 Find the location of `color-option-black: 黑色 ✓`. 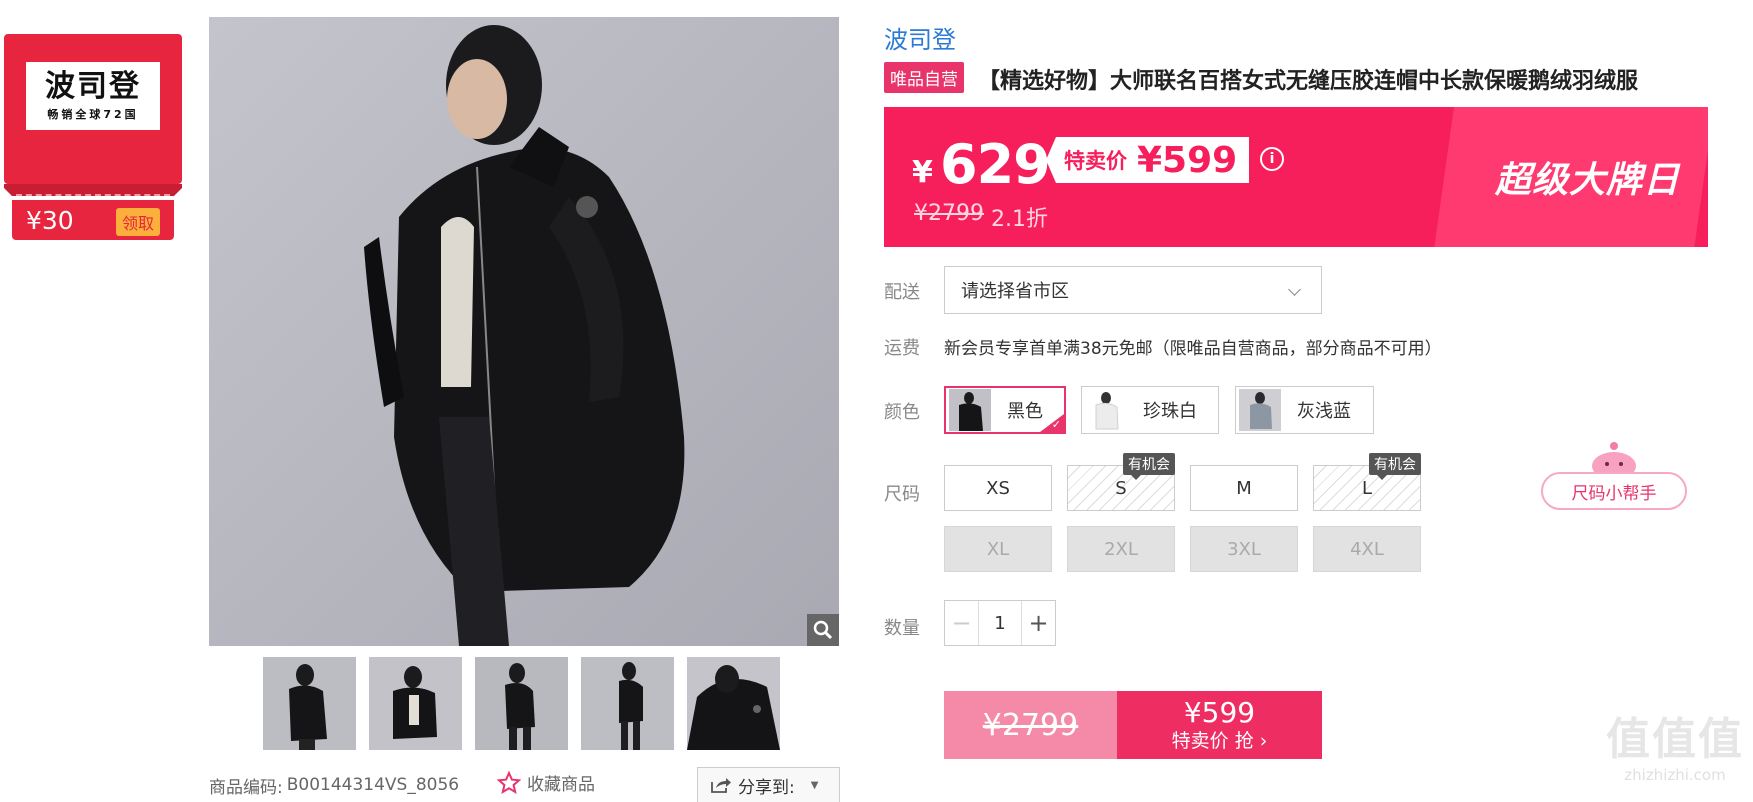

color-option-black: 黑色 ✓ is located at coordinates (1005, 410).